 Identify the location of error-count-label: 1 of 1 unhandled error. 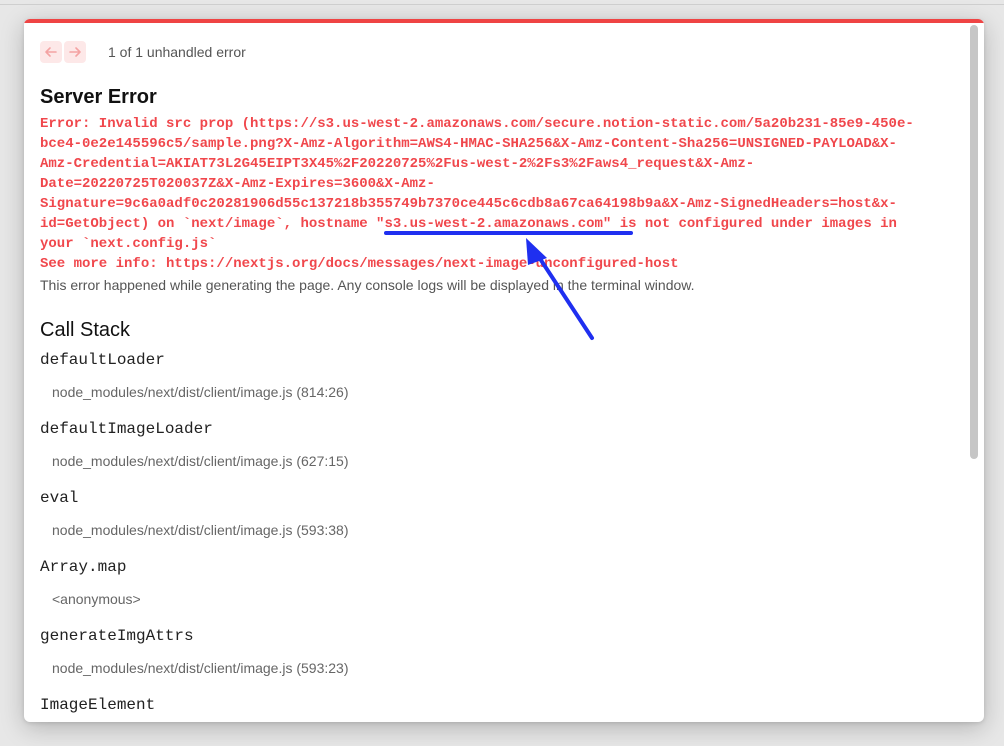
(177, 52).